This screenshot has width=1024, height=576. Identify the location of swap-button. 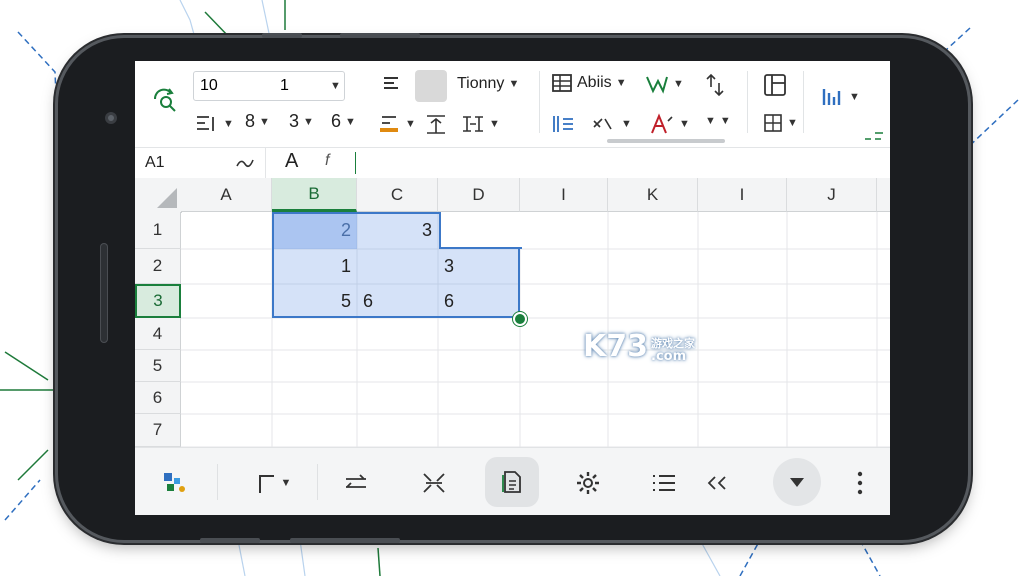
(356, 483).